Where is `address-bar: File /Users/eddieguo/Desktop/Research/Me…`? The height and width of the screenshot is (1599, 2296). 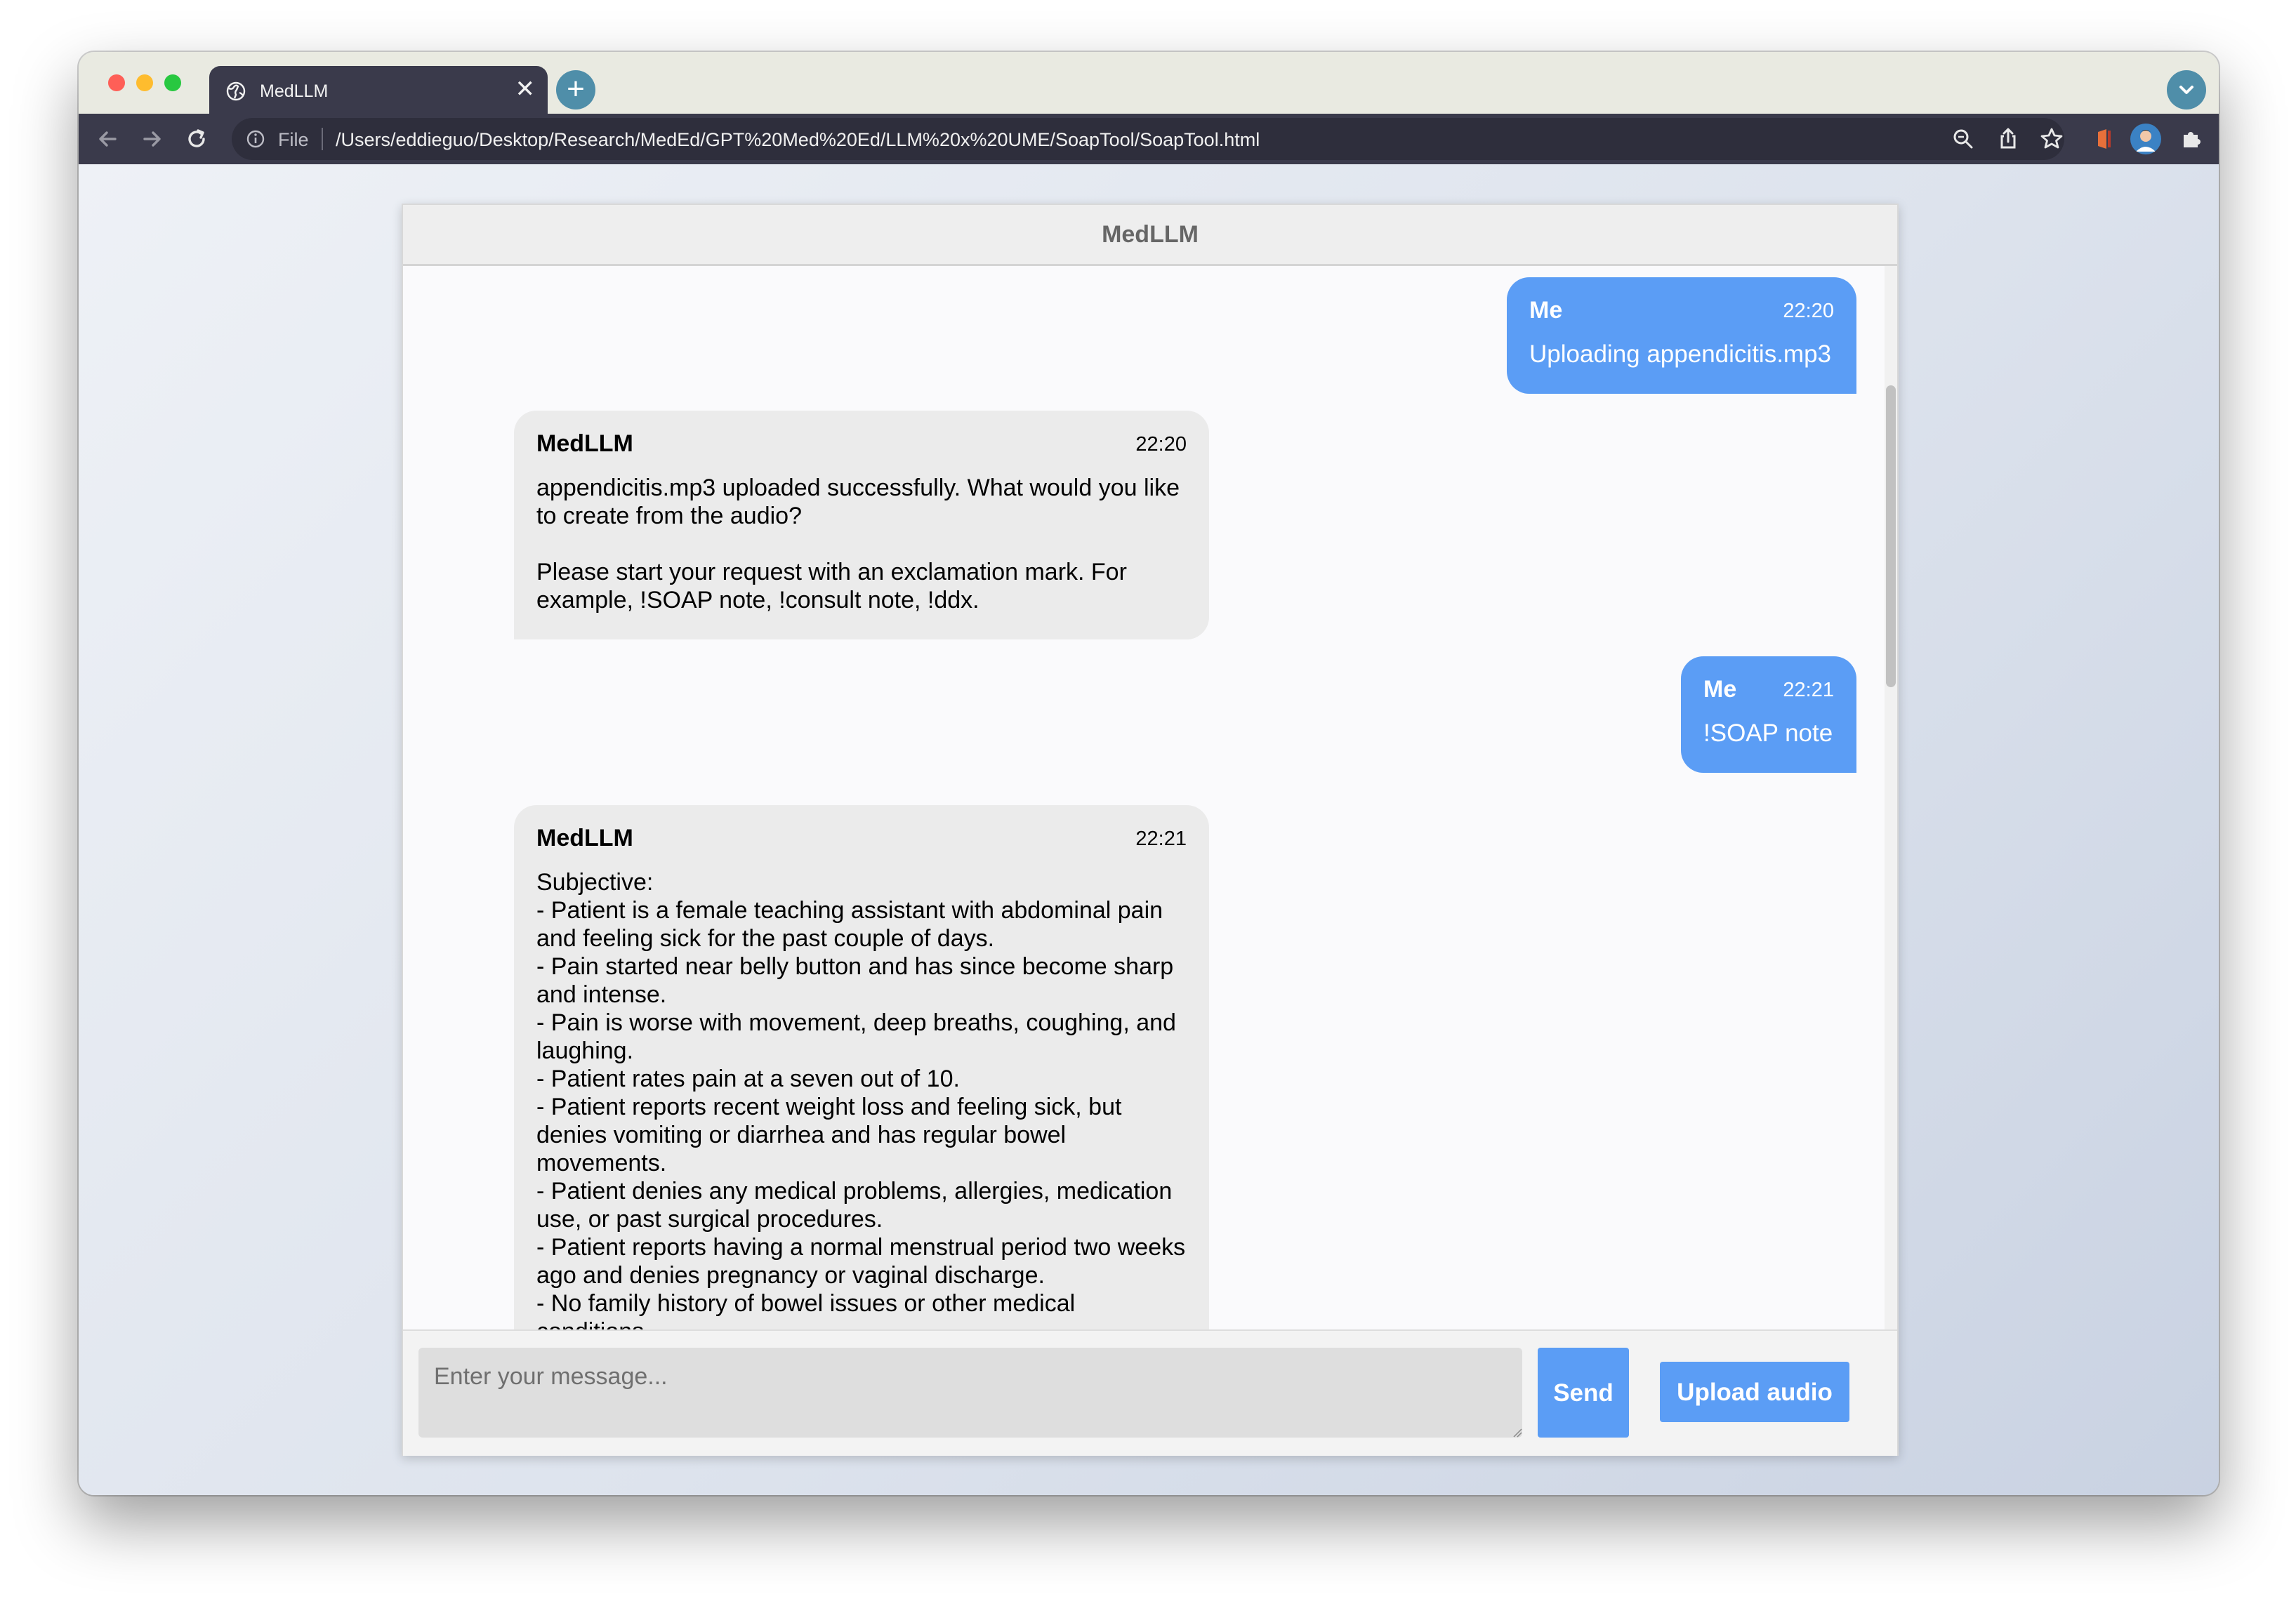 address-bar: File /Users/eddieguo/Desktop/Research/Me… is located at coordinates (1148, 139).